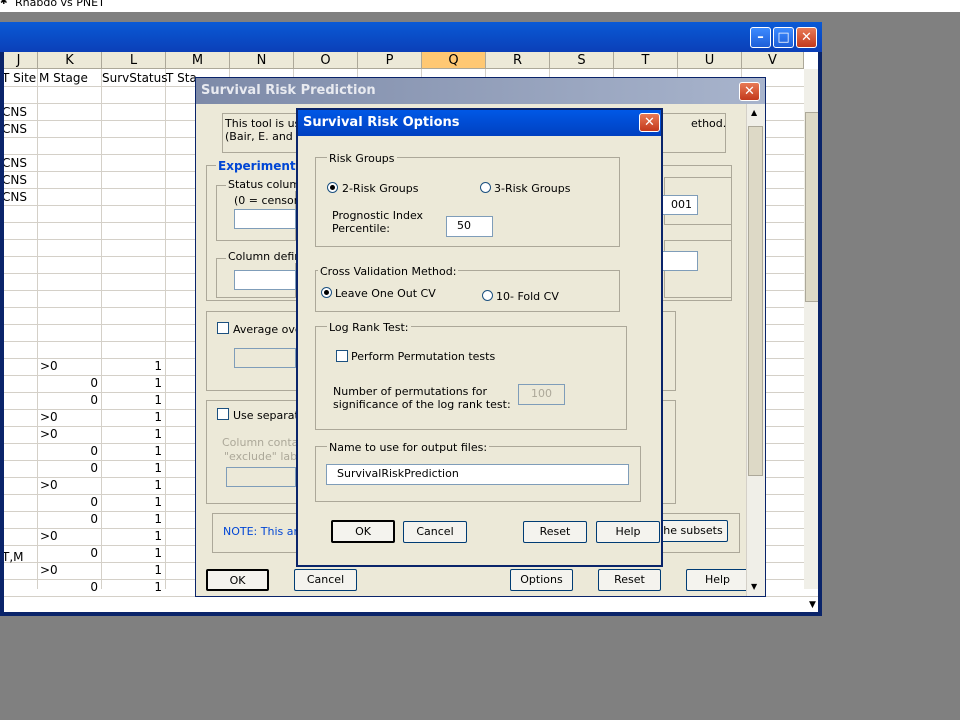 The height and width of the screenshot is (720, 960). I want to click on log-rank-group, so click(471, 378).